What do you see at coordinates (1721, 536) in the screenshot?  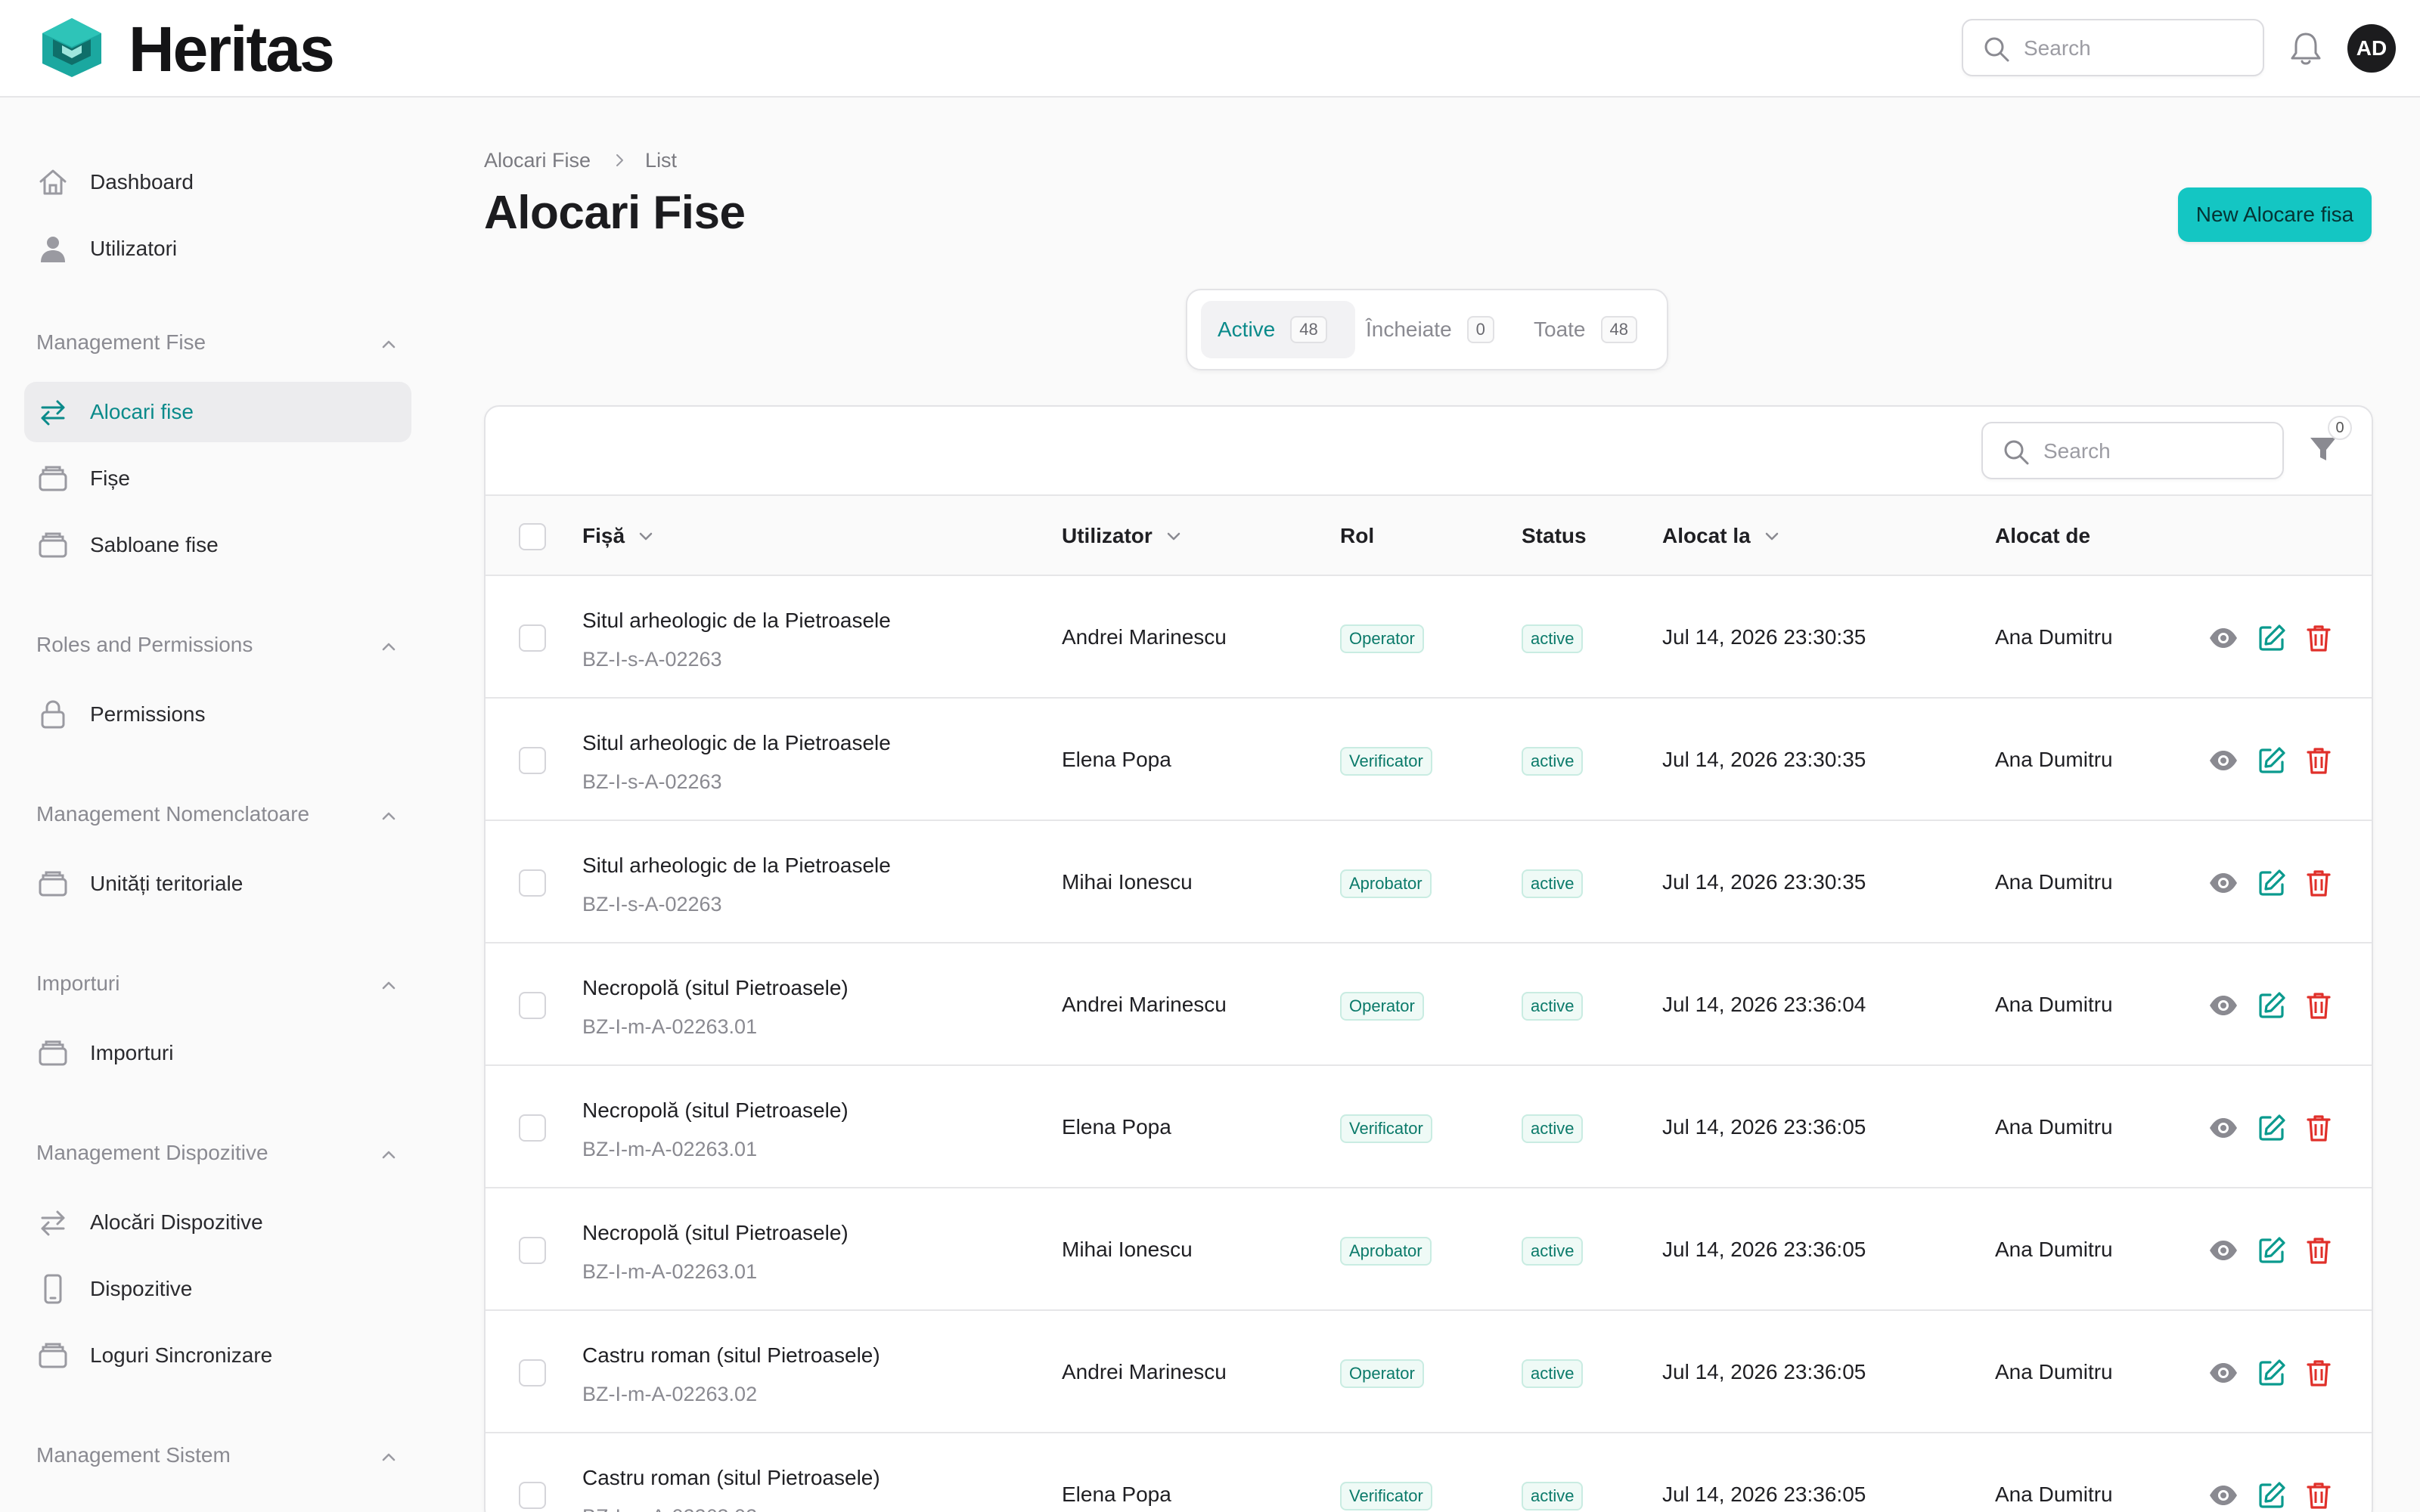 I see `column-header-alocat-la: Alocat la` at bounding box center [1721, 536].